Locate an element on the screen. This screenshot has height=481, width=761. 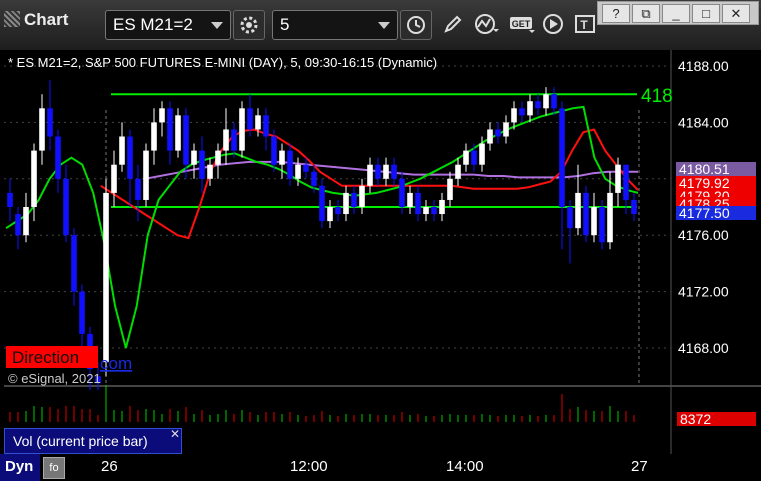
link-button: ⧉ is located at coordinates (646, 13).